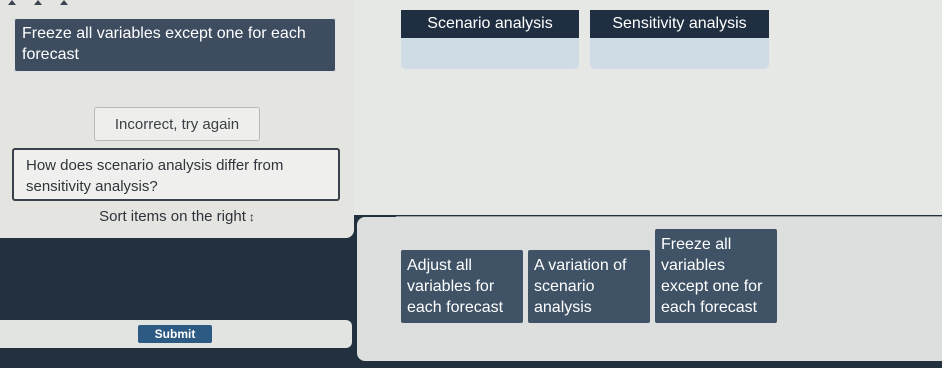 The width and height of the screenshot is (942, 368). Describe the element at coordinates (679, 53) in the screenshot. I see `drop-zone-sensitivity-analysis` at that location.